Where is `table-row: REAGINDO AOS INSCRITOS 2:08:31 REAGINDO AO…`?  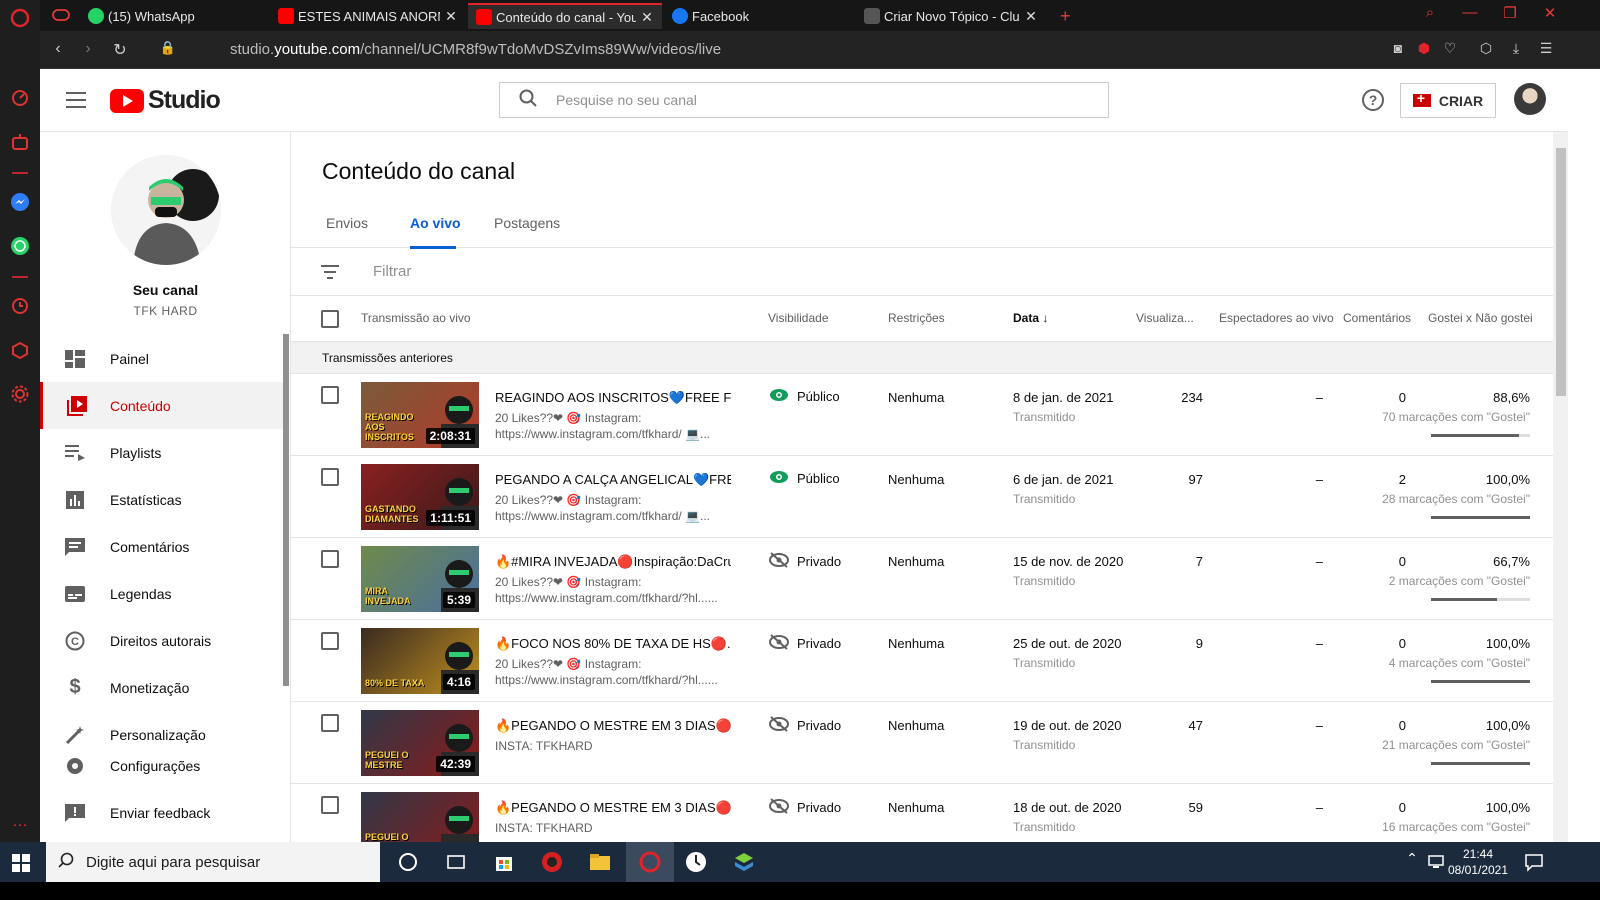 table-row: REAGINDO AOS INSCRITOS 2:08:31 REAGINDO AO… is located at coordinates (922, 415).